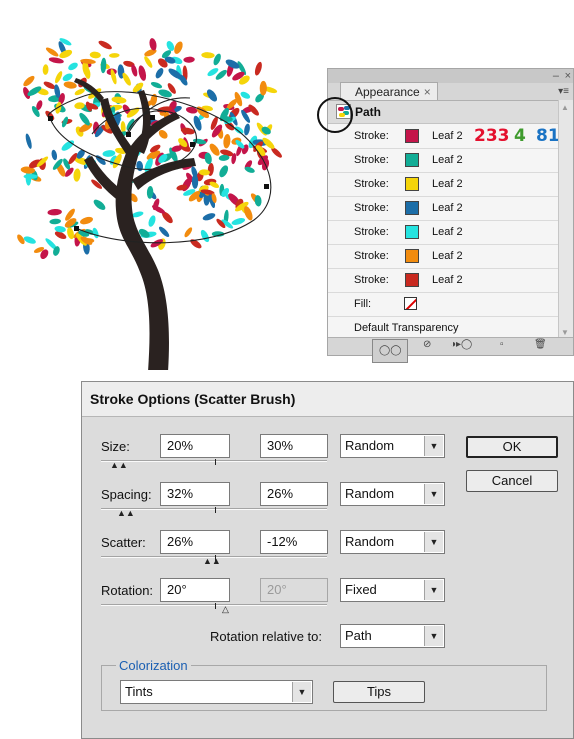 The image size is (574, 739). I want to click on stroke-row: Stroke: Leaf 2 233 4 81, so click(444, 136).